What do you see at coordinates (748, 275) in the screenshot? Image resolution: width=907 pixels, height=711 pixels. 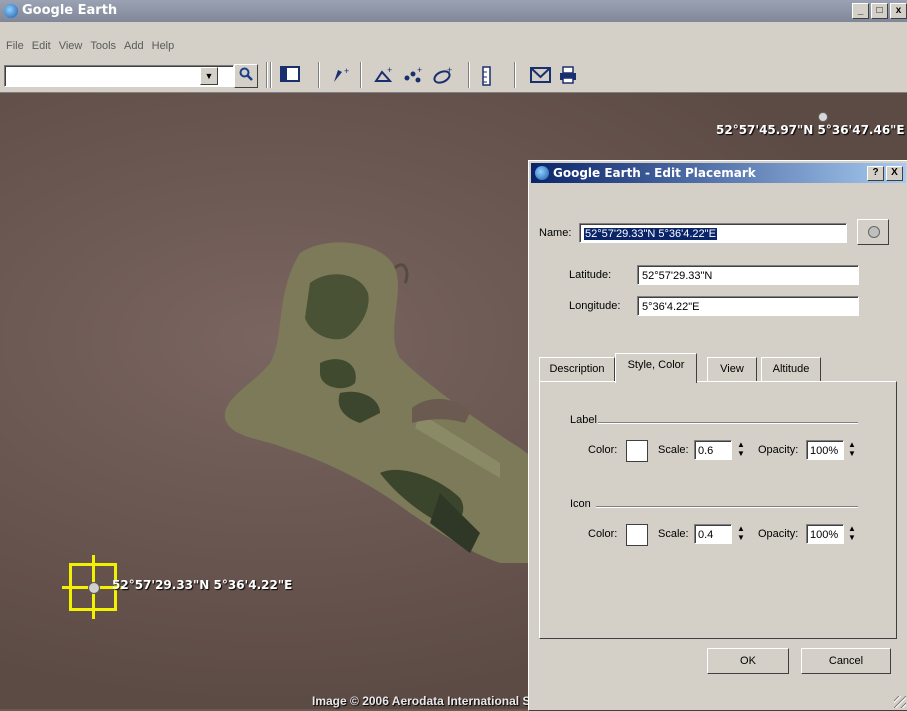 I see `latitude-field: 52°57'29.33"N` at bounding box center [748, 275].